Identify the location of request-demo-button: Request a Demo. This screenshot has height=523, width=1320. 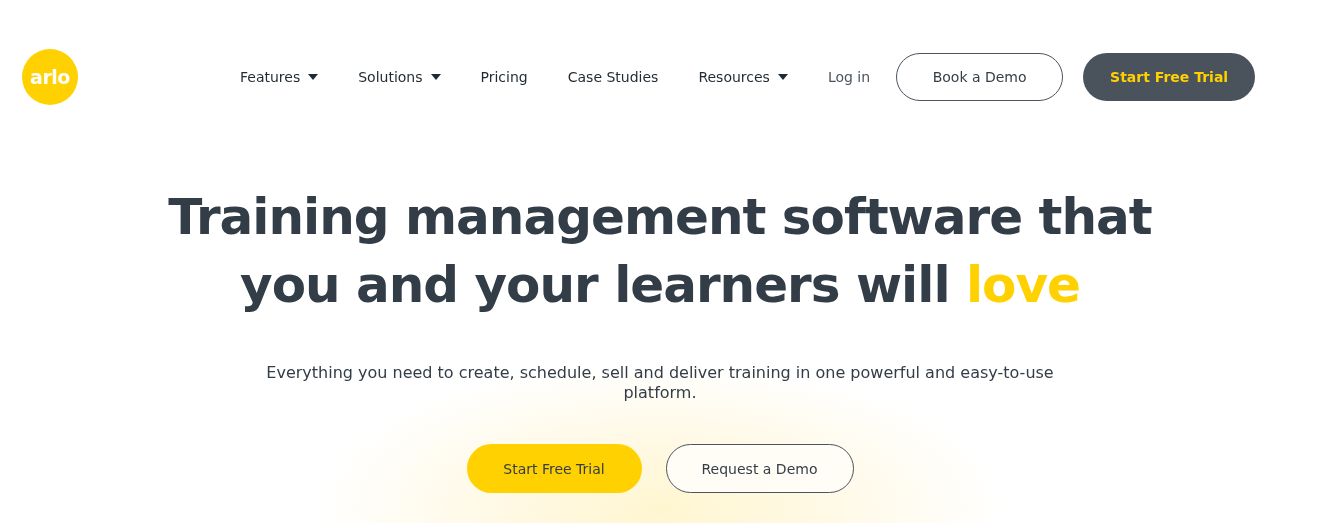
(759, 468).